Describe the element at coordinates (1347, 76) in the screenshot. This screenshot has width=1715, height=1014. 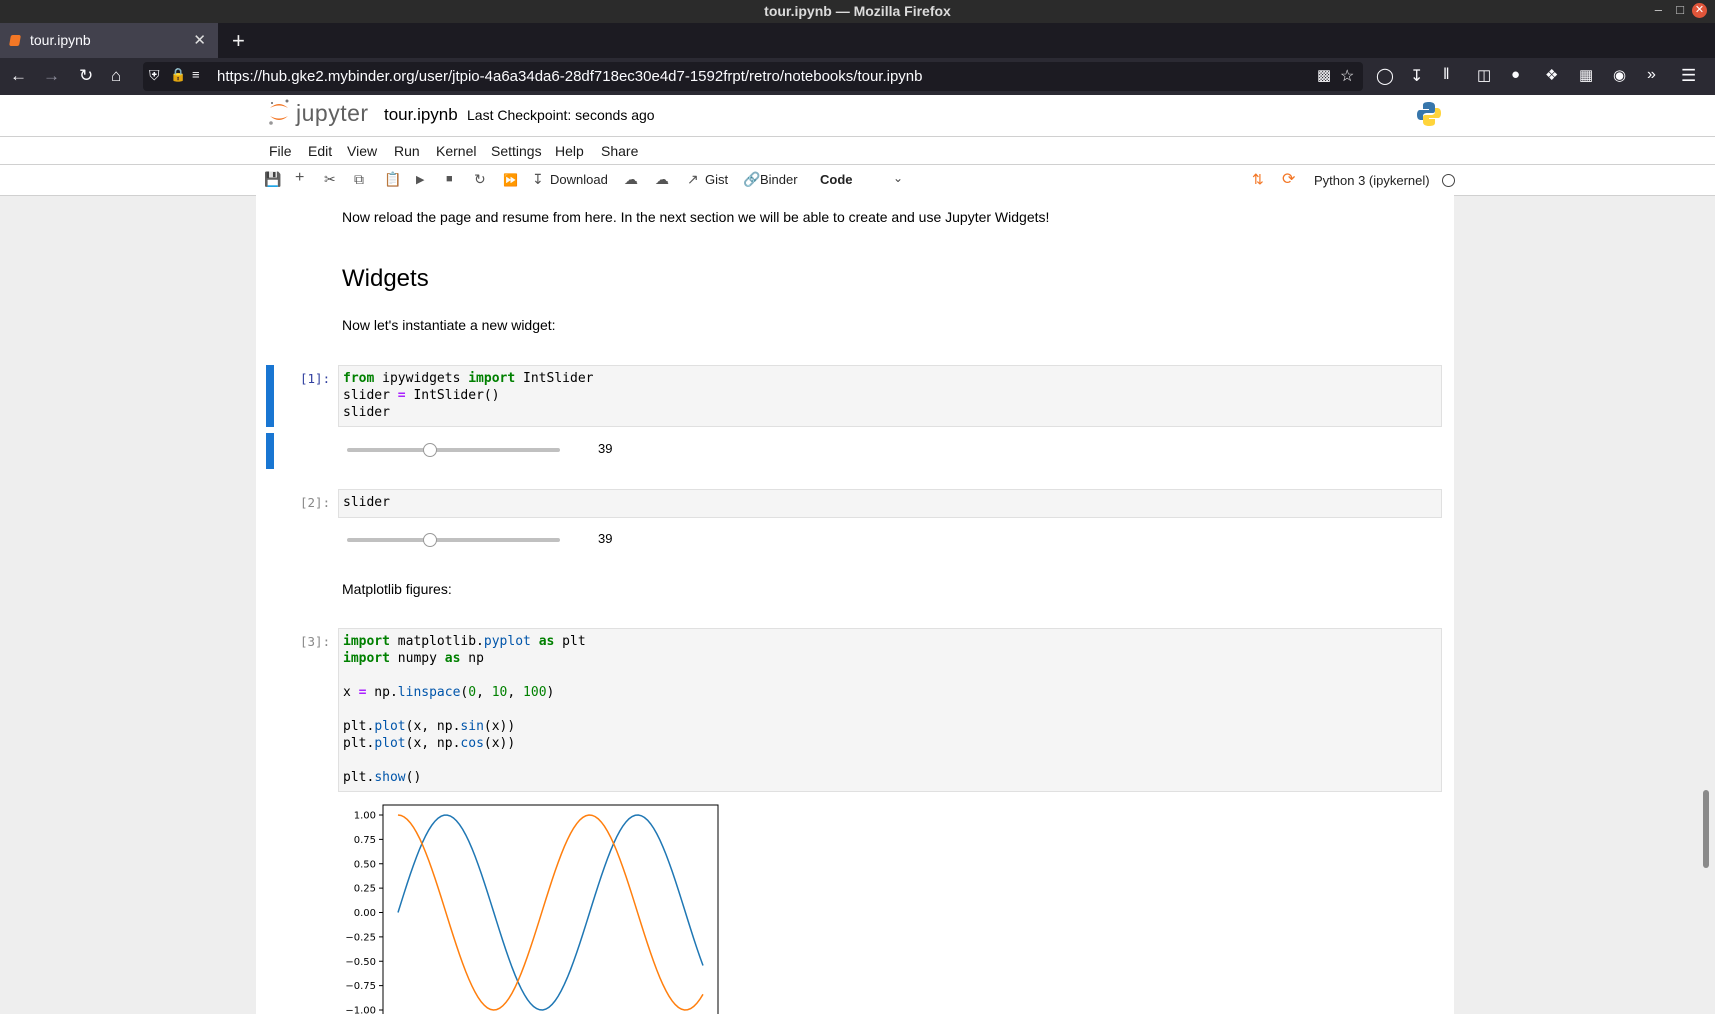
I see `bookmark-star-icon: ☆` at that location.